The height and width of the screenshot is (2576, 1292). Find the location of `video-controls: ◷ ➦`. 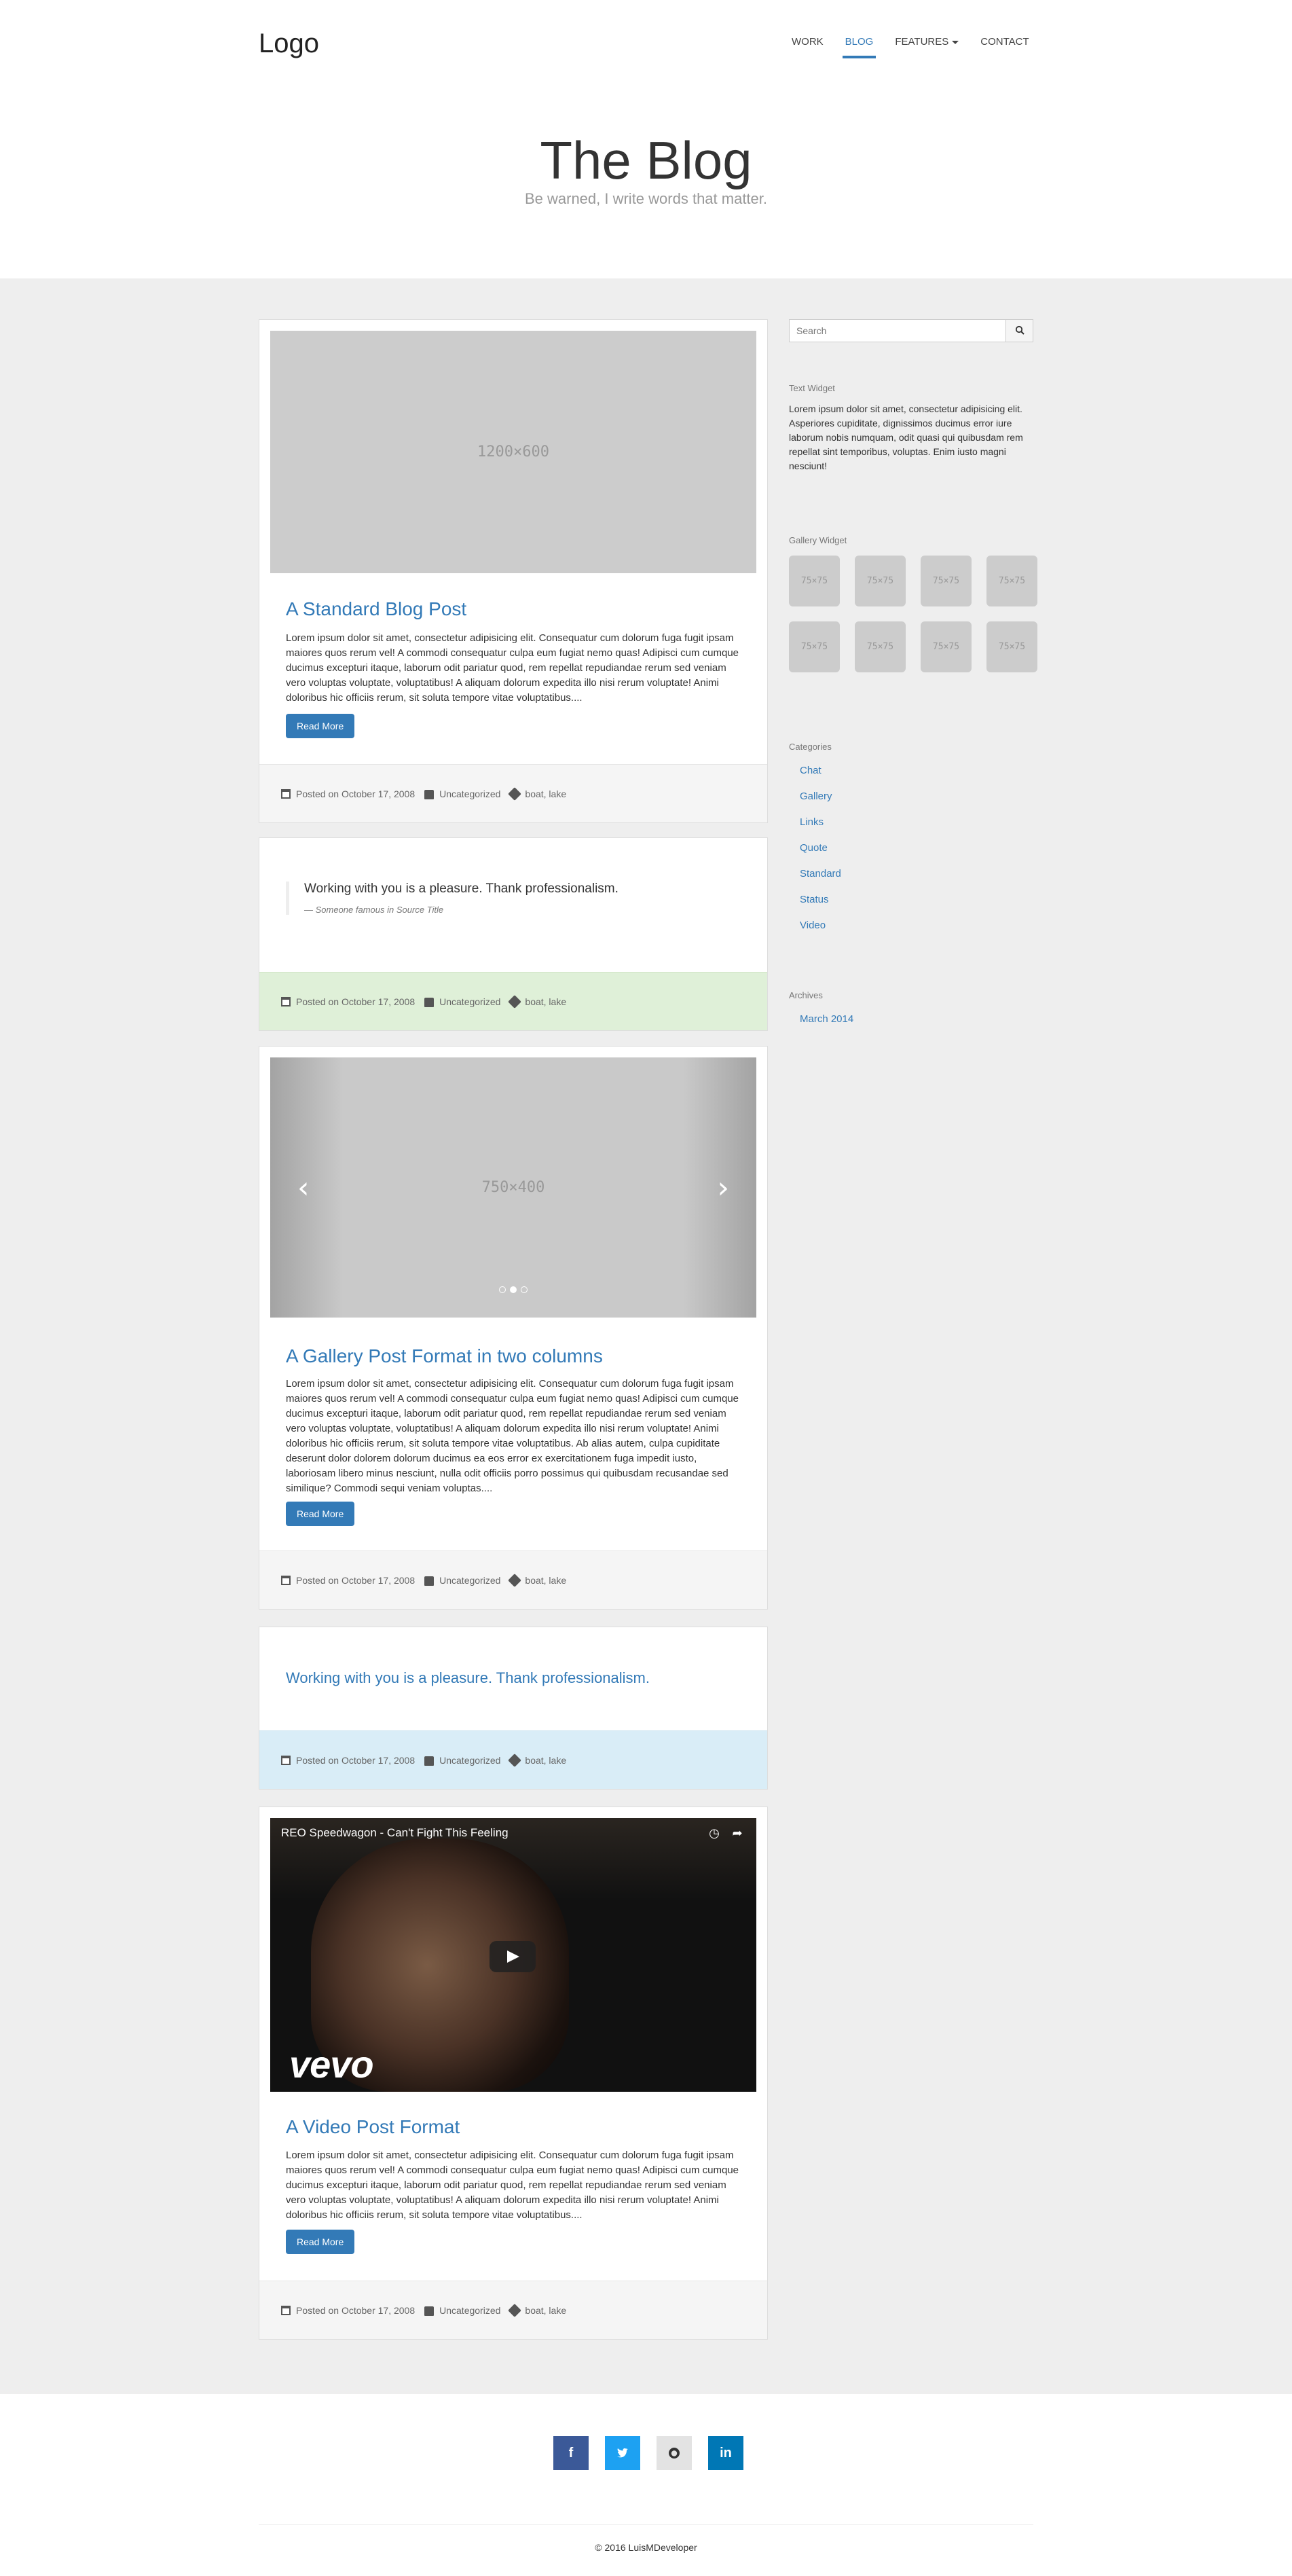

video-controls: ◷ ➦ is located at coordinates (725, 1833).